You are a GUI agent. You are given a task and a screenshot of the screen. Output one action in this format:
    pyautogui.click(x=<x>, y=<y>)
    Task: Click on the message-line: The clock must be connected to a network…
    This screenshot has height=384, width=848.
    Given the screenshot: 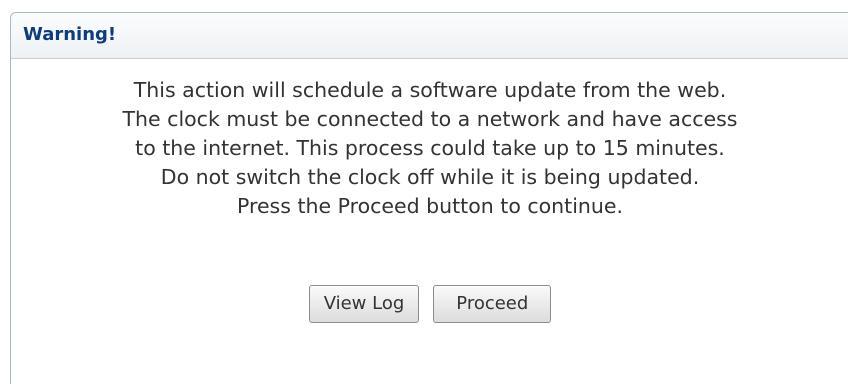 What is the action you would take?
    pyautogui.click(x=430, y=119)
    